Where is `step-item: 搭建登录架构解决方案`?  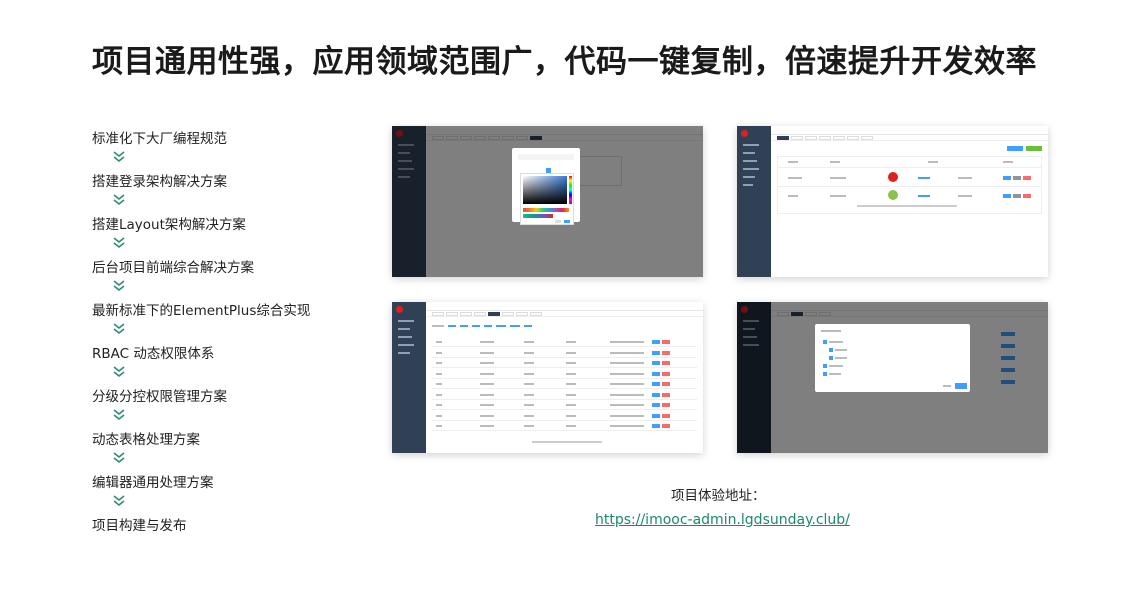 step-item: 搭建登录架构解决方案 is located at coordinates (159, 182).